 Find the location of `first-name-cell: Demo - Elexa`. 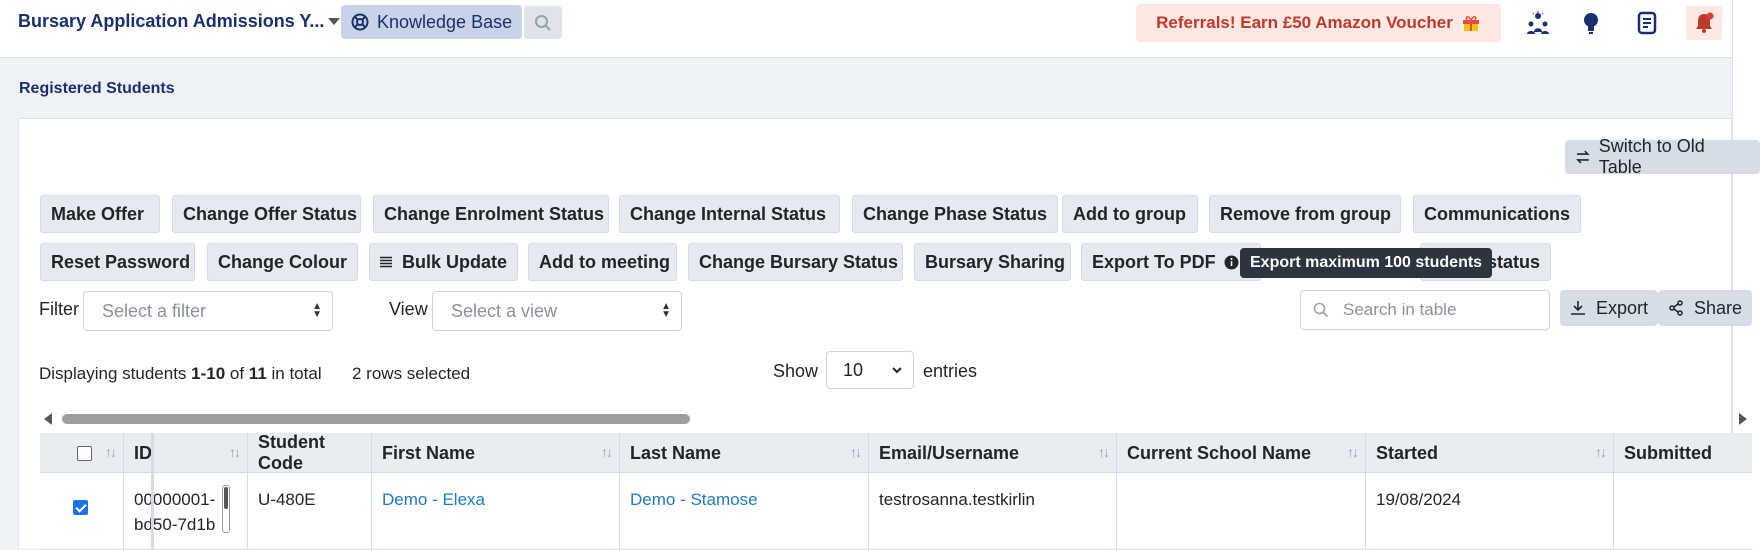

first-name-cell: Demo - Elexa is located at coordinates (496, 511).